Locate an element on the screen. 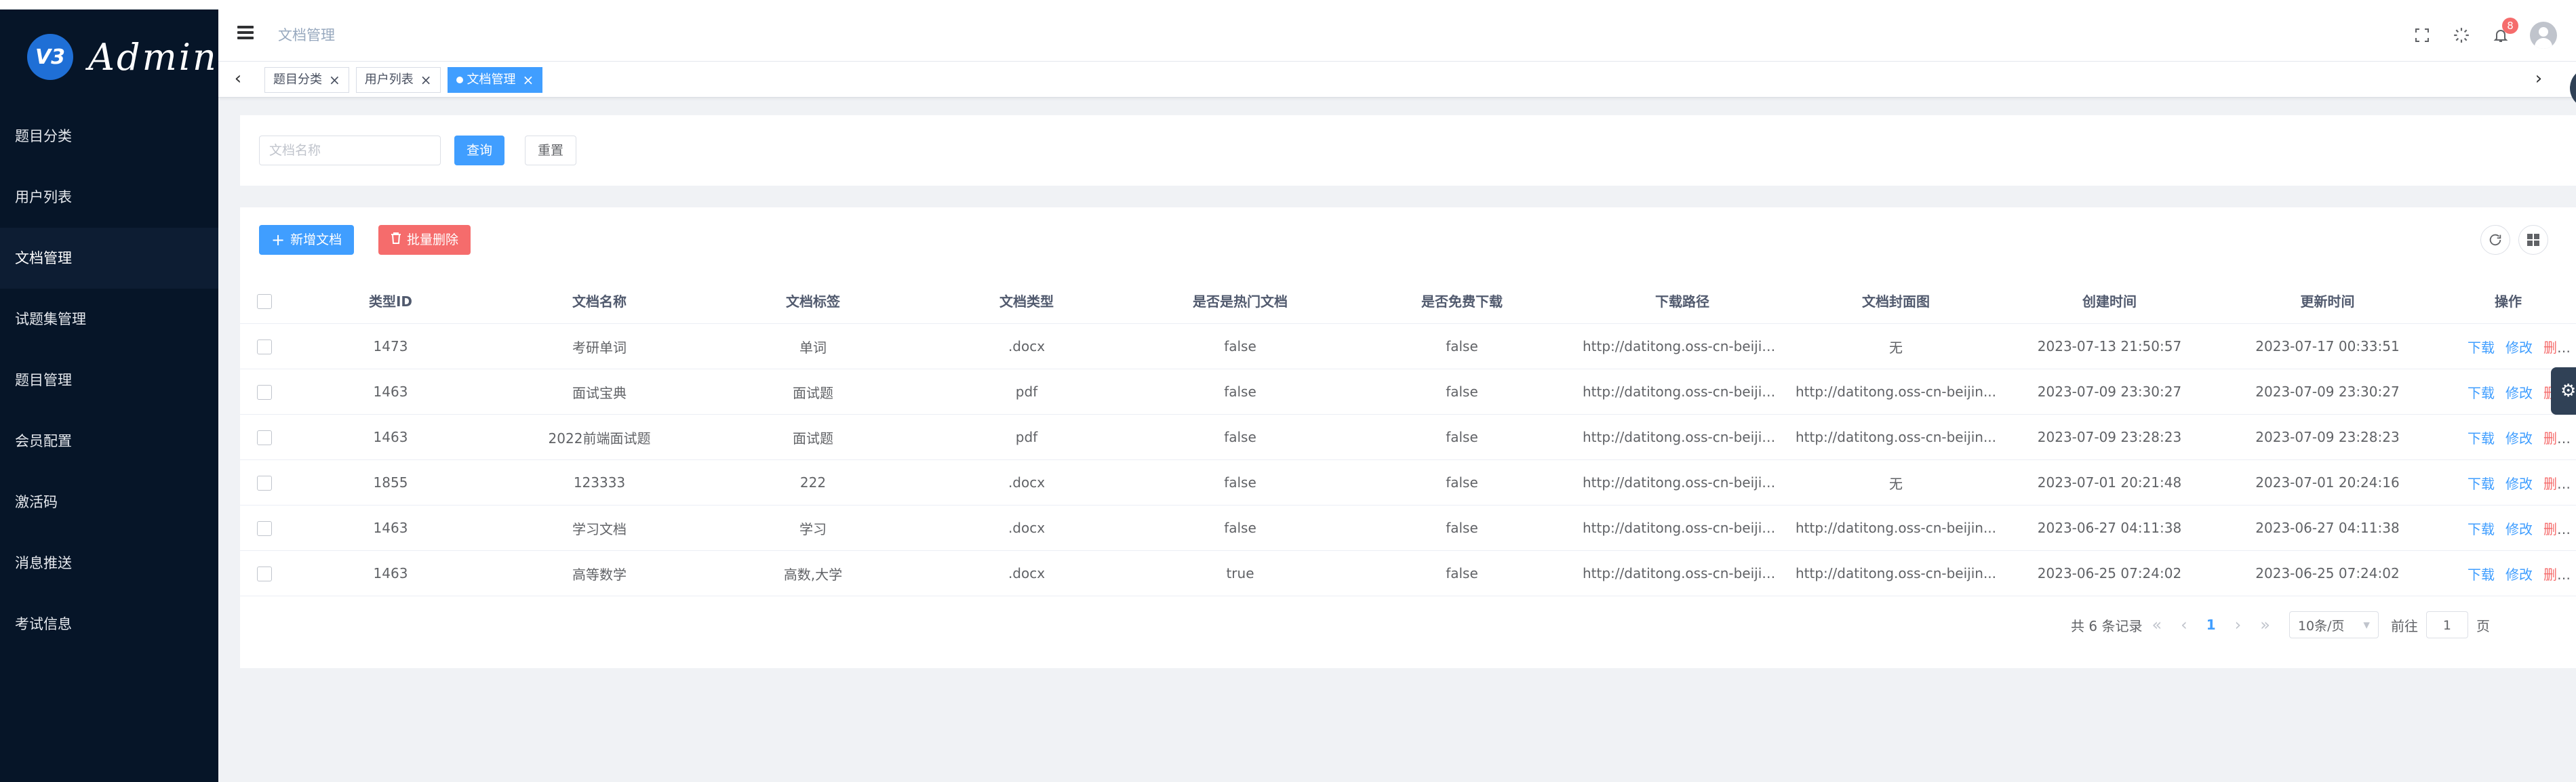  table-cell: 学习 is located at coordinates (813, 528).